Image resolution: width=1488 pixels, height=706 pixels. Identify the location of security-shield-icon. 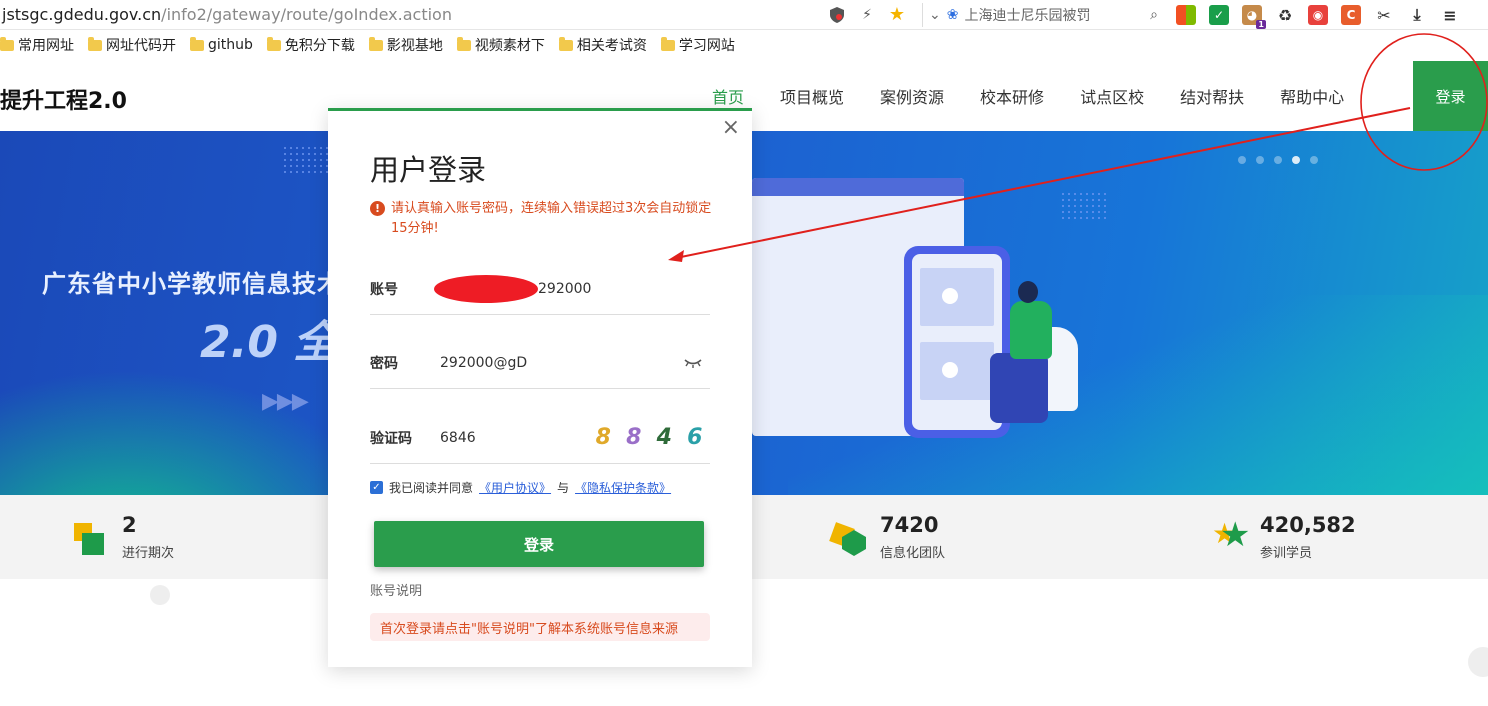
(837, 15).